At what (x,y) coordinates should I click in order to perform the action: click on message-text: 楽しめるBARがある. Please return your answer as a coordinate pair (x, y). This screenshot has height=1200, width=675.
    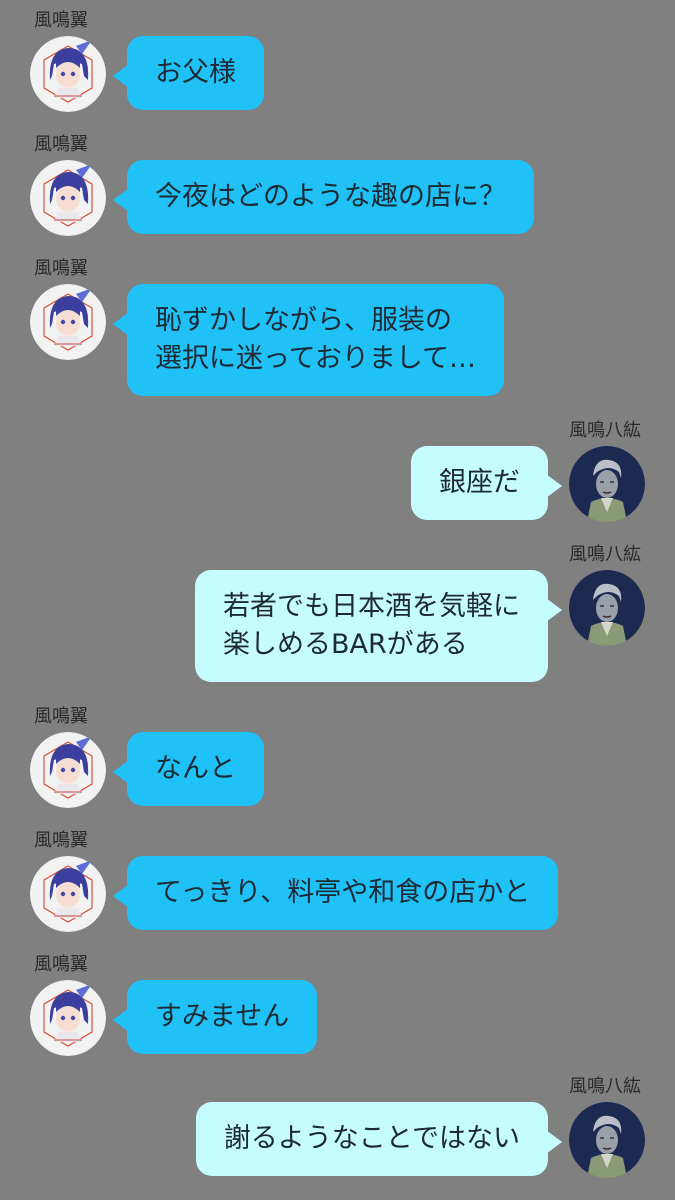
    Looking at the image, I should click on (345, 644).